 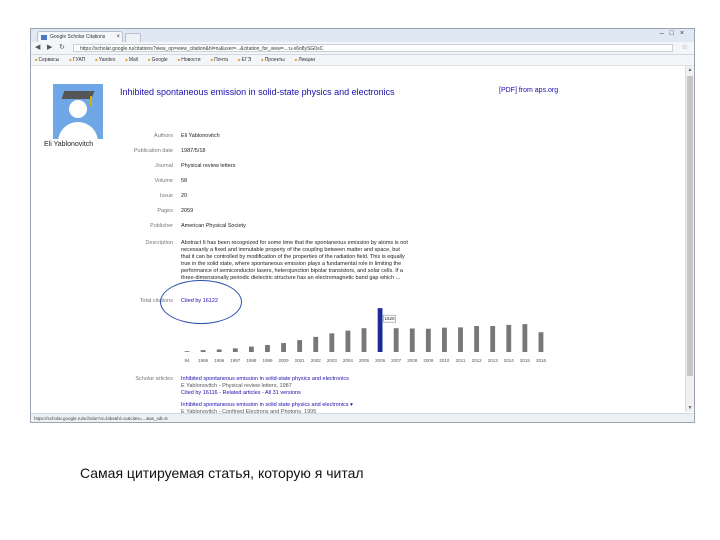 What do you see at coordinates (273, 60) in the screenshot?
I see `bookmark-item: Проекты` at bounding box center [273, 60].